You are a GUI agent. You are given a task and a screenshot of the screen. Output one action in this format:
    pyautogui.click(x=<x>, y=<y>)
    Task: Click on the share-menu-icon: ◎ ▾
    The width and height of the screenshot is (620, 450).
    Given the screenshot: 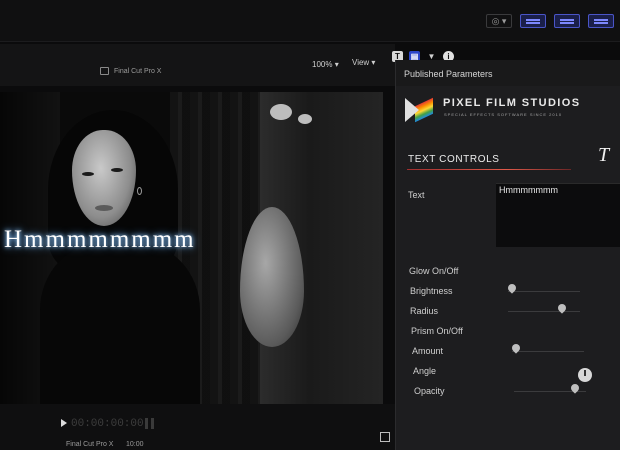 What is the action you would take?
    pyautogui.click(x=499, y=21)
    